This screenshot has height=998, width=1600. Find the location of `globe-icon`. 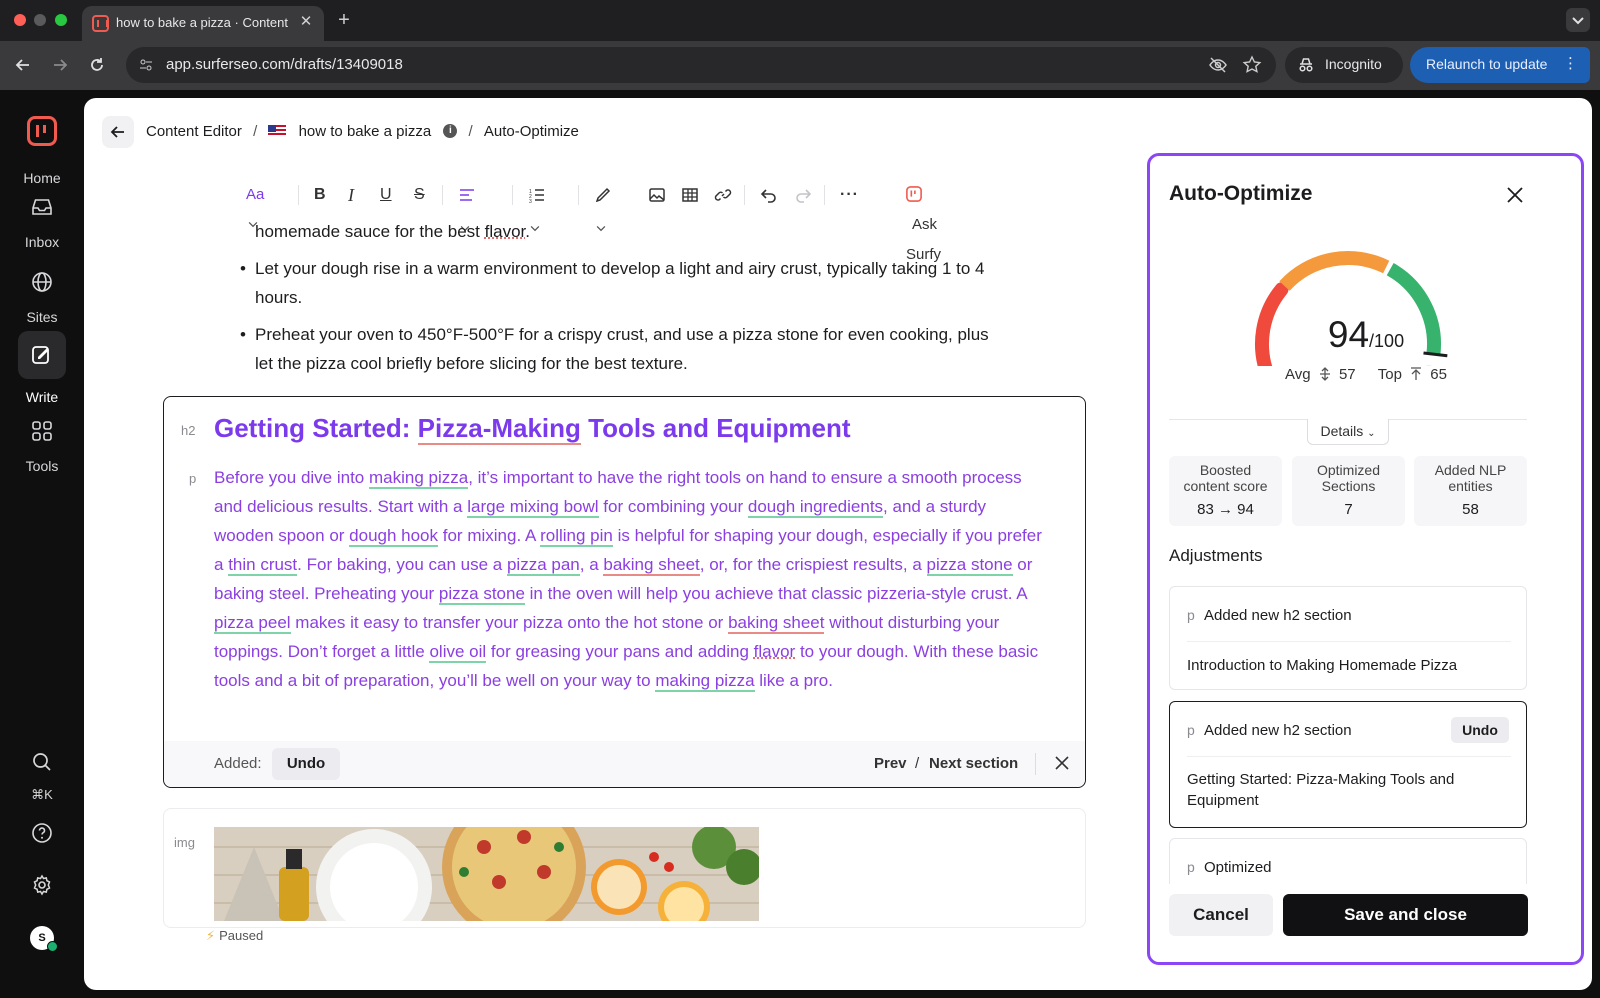

globe-icon is located at coordinates (42, 282).